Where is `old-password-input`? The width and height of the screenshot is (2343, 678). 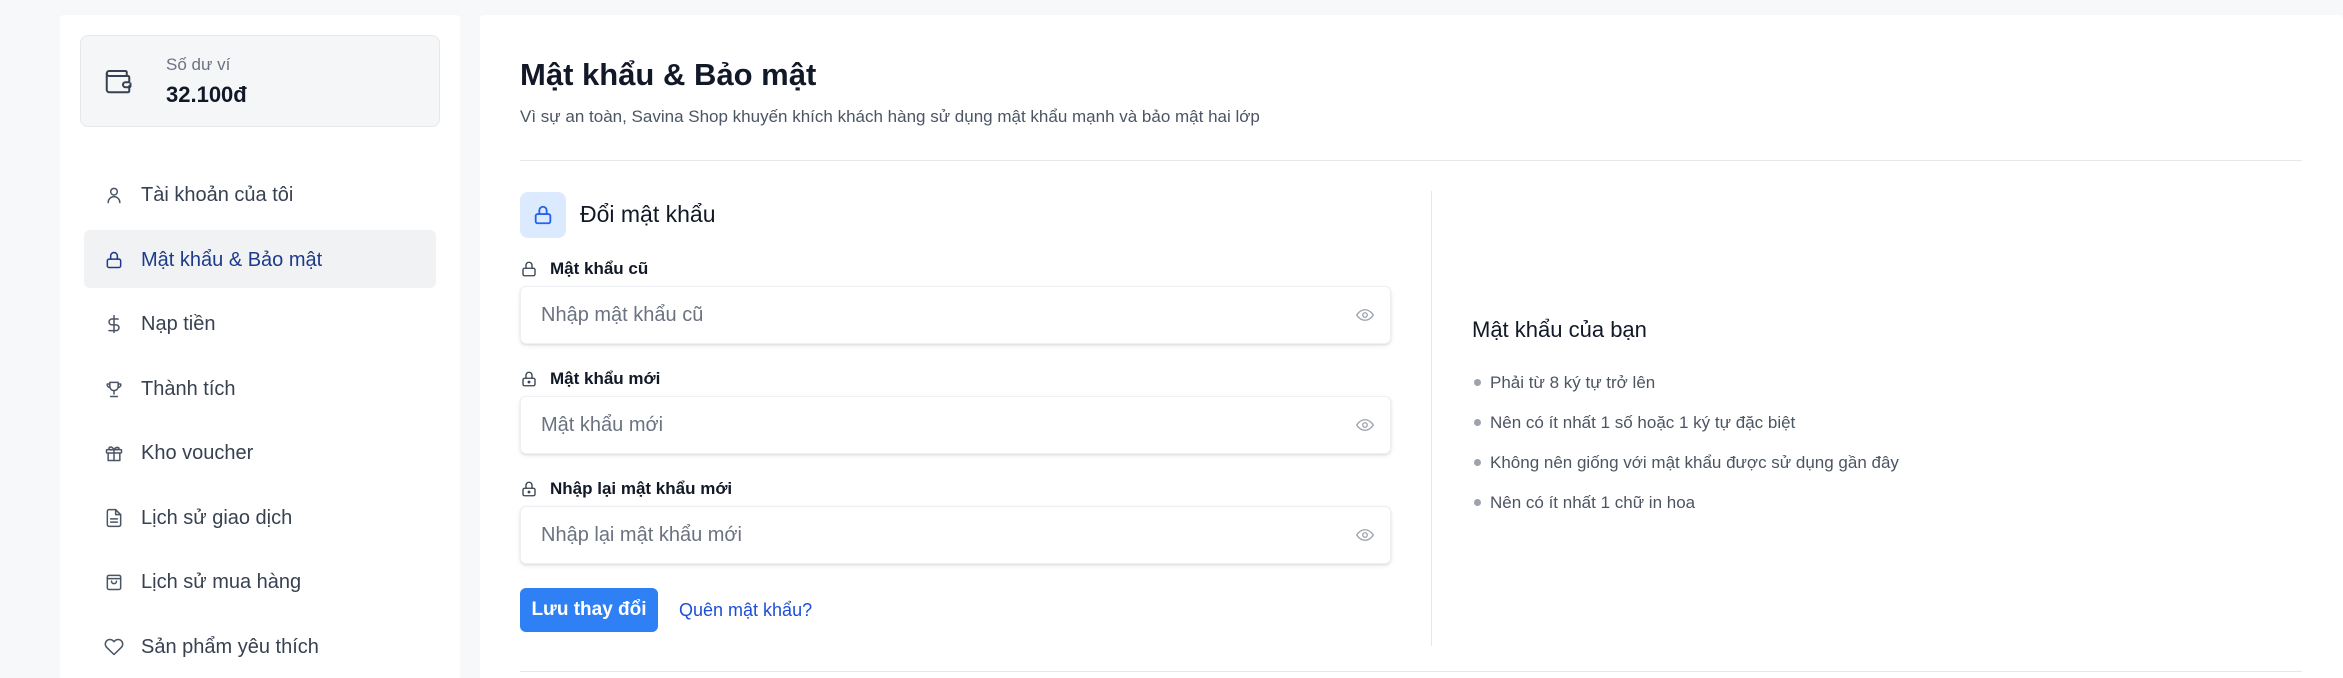
old-password-input is located at coordinates (955, 315).